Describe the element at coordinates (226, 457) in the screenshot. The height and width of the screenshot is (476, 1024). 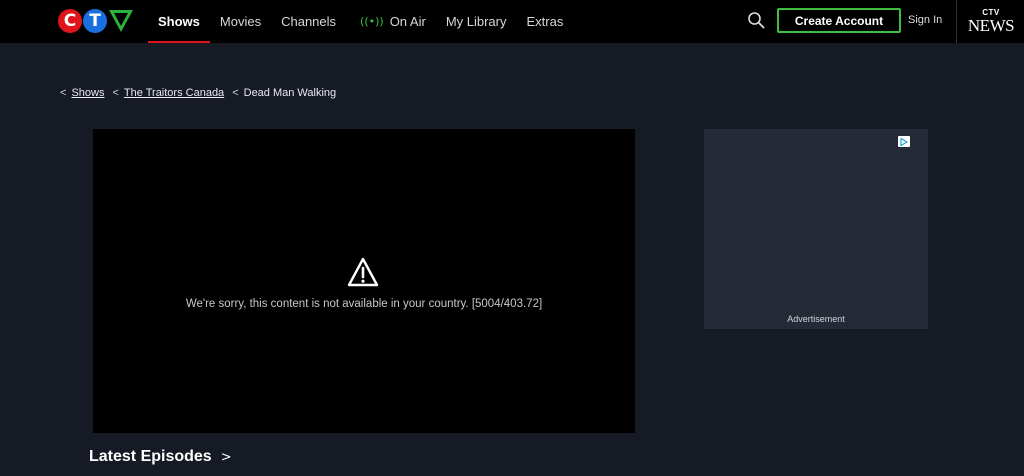
I see `chevron-right-icon: >` at that location.